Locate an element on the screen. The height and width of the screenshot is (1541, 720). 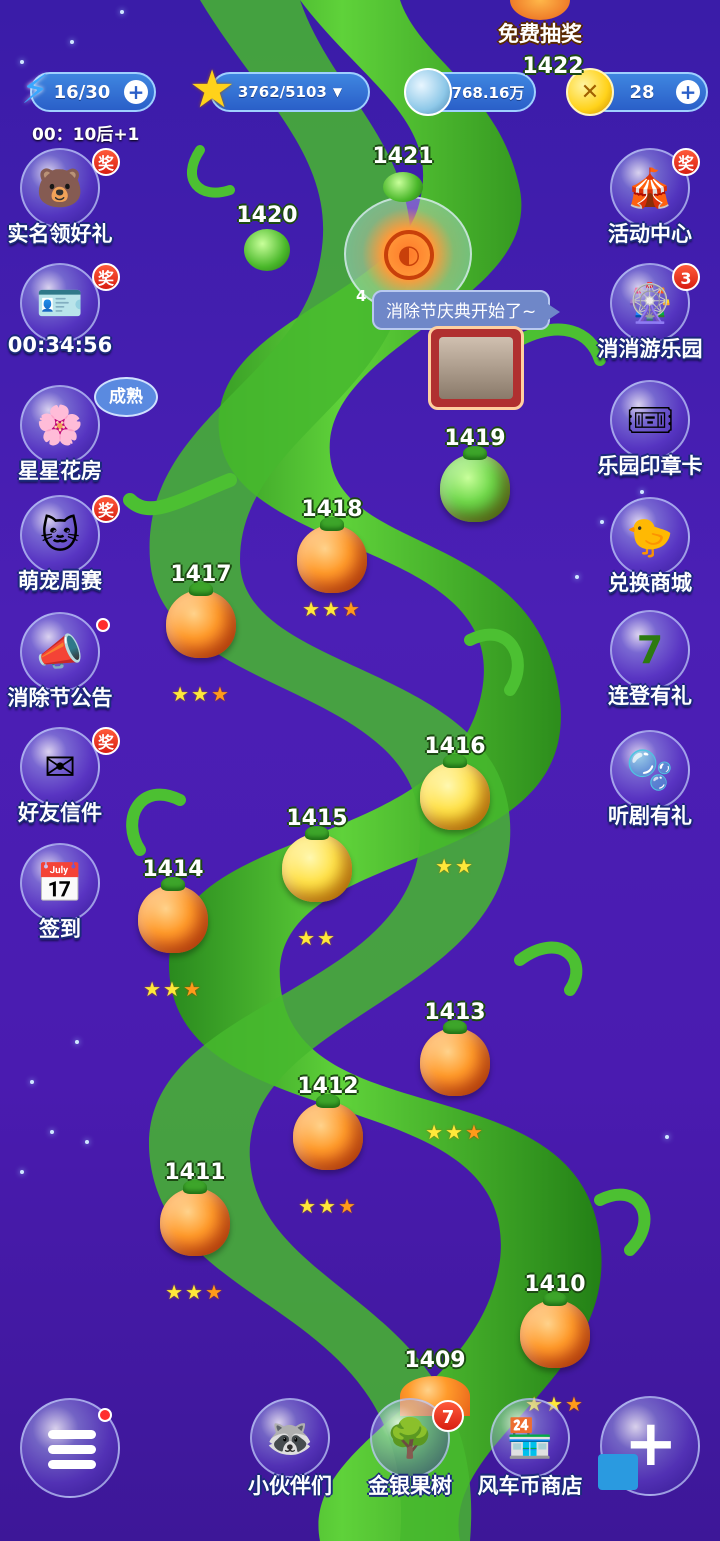
bear-coin-icon: 🐻 is located at coordinates (60, 188).